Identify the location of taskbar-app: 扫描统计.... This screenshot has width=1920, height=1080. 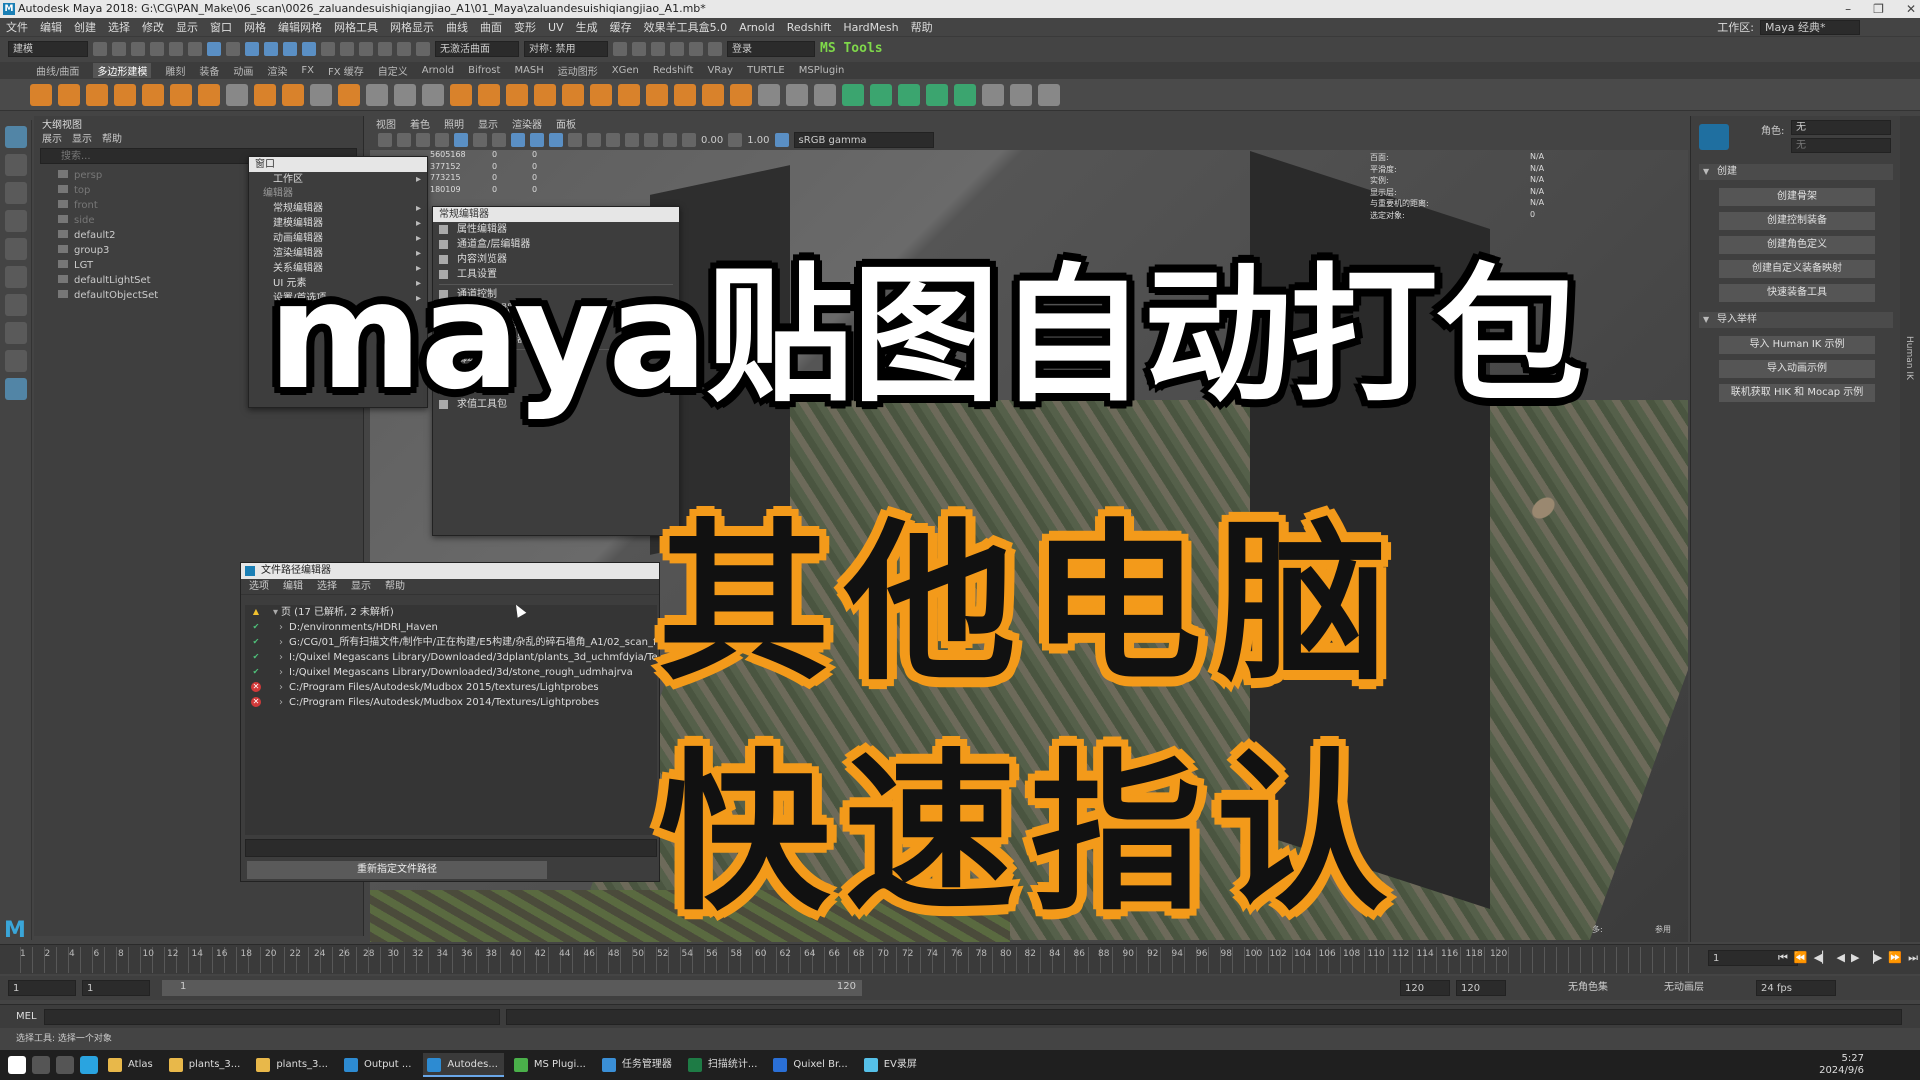
(724, 1065).